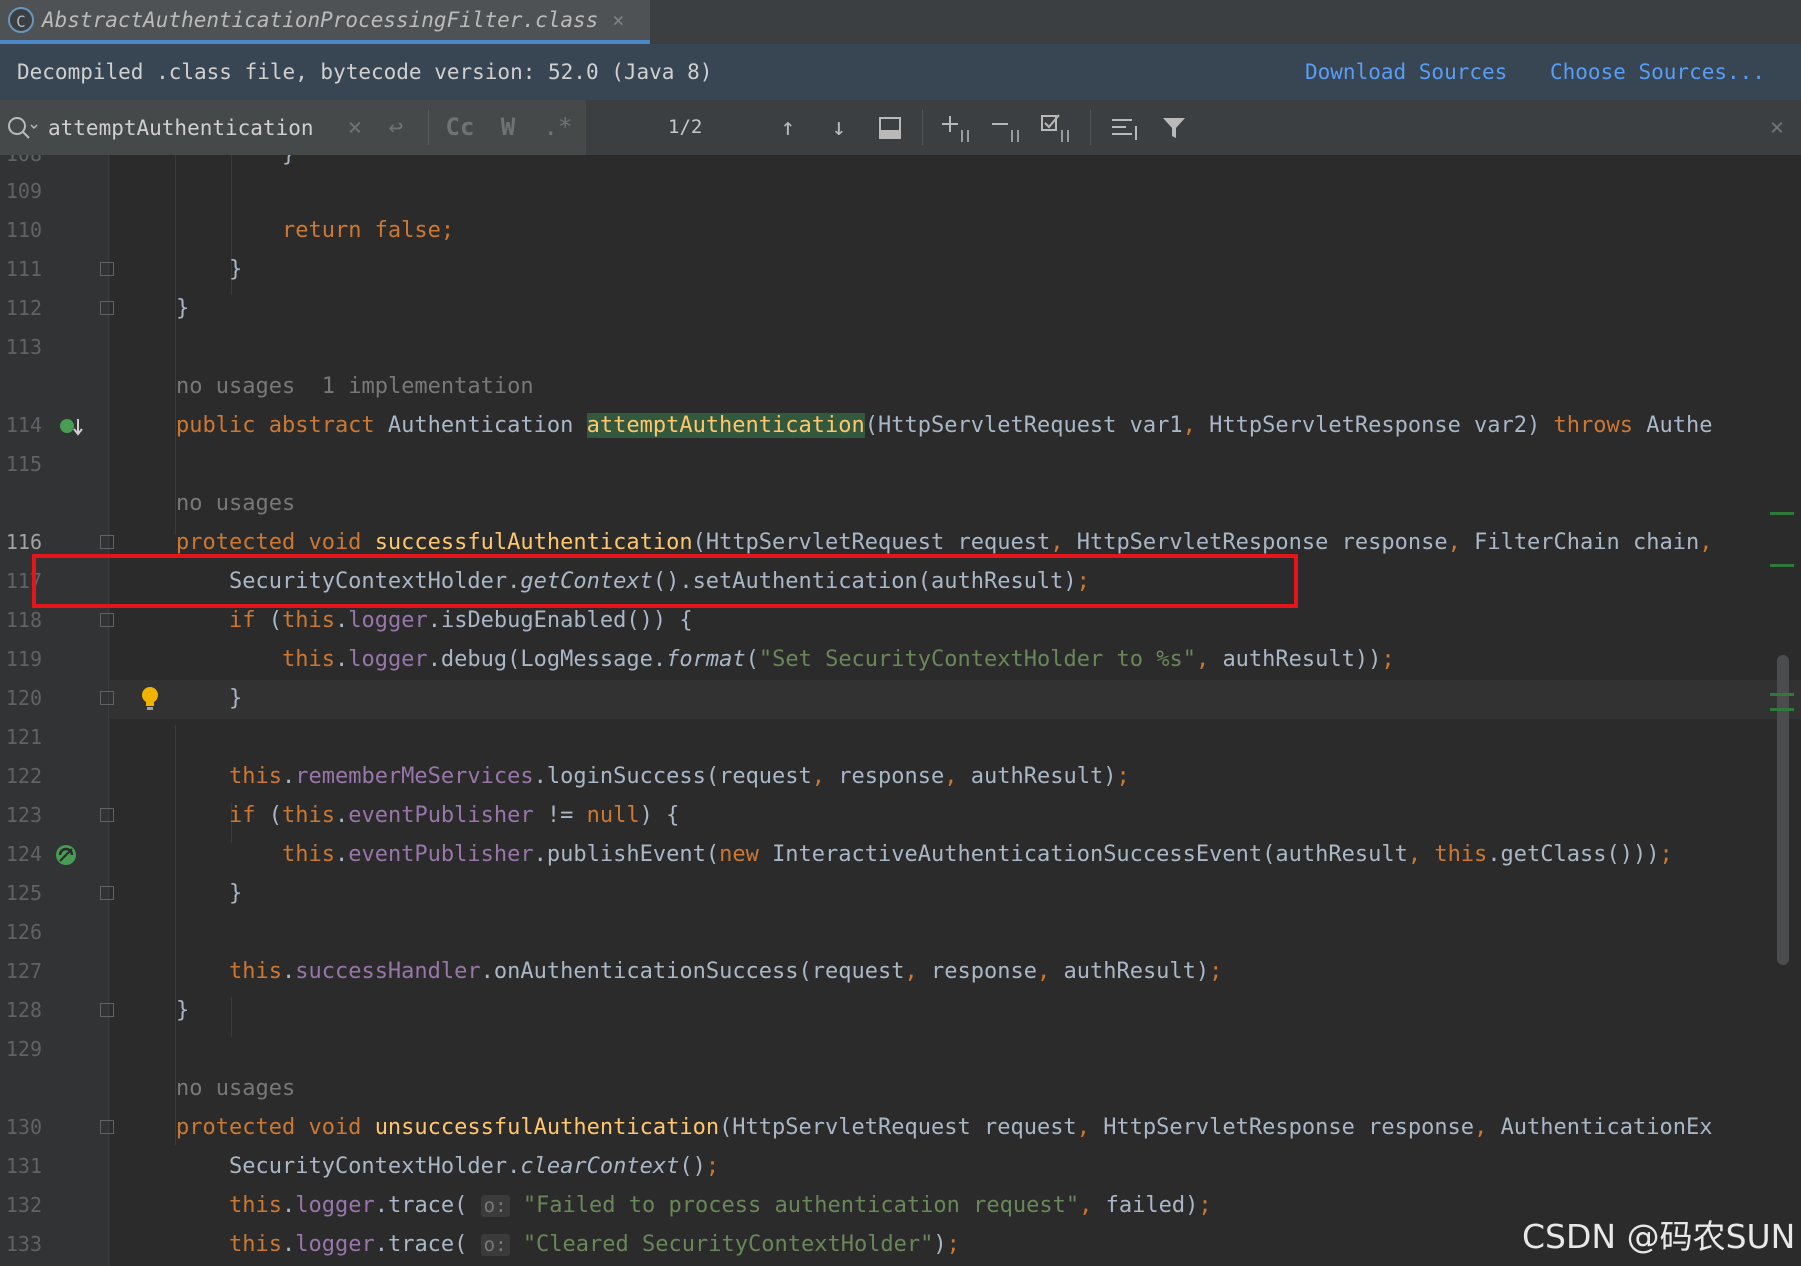 The width and height of the screenshot is (1801, 1266). I want to click on code-line: 126, so click(23, 932).